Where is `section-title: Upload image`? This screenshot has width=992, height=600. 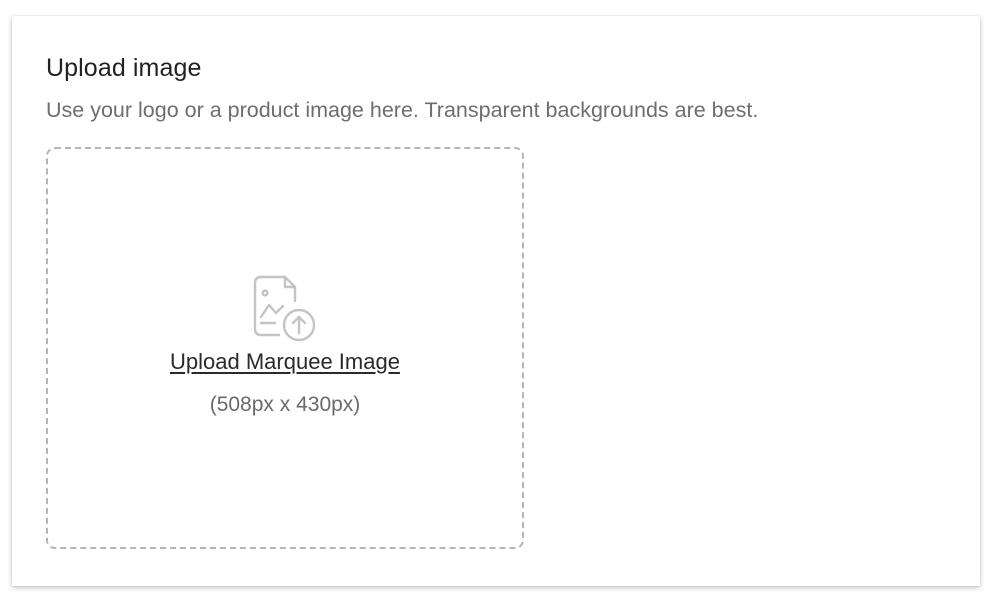 section-title: Upload image is located at coordinates (124, 68).